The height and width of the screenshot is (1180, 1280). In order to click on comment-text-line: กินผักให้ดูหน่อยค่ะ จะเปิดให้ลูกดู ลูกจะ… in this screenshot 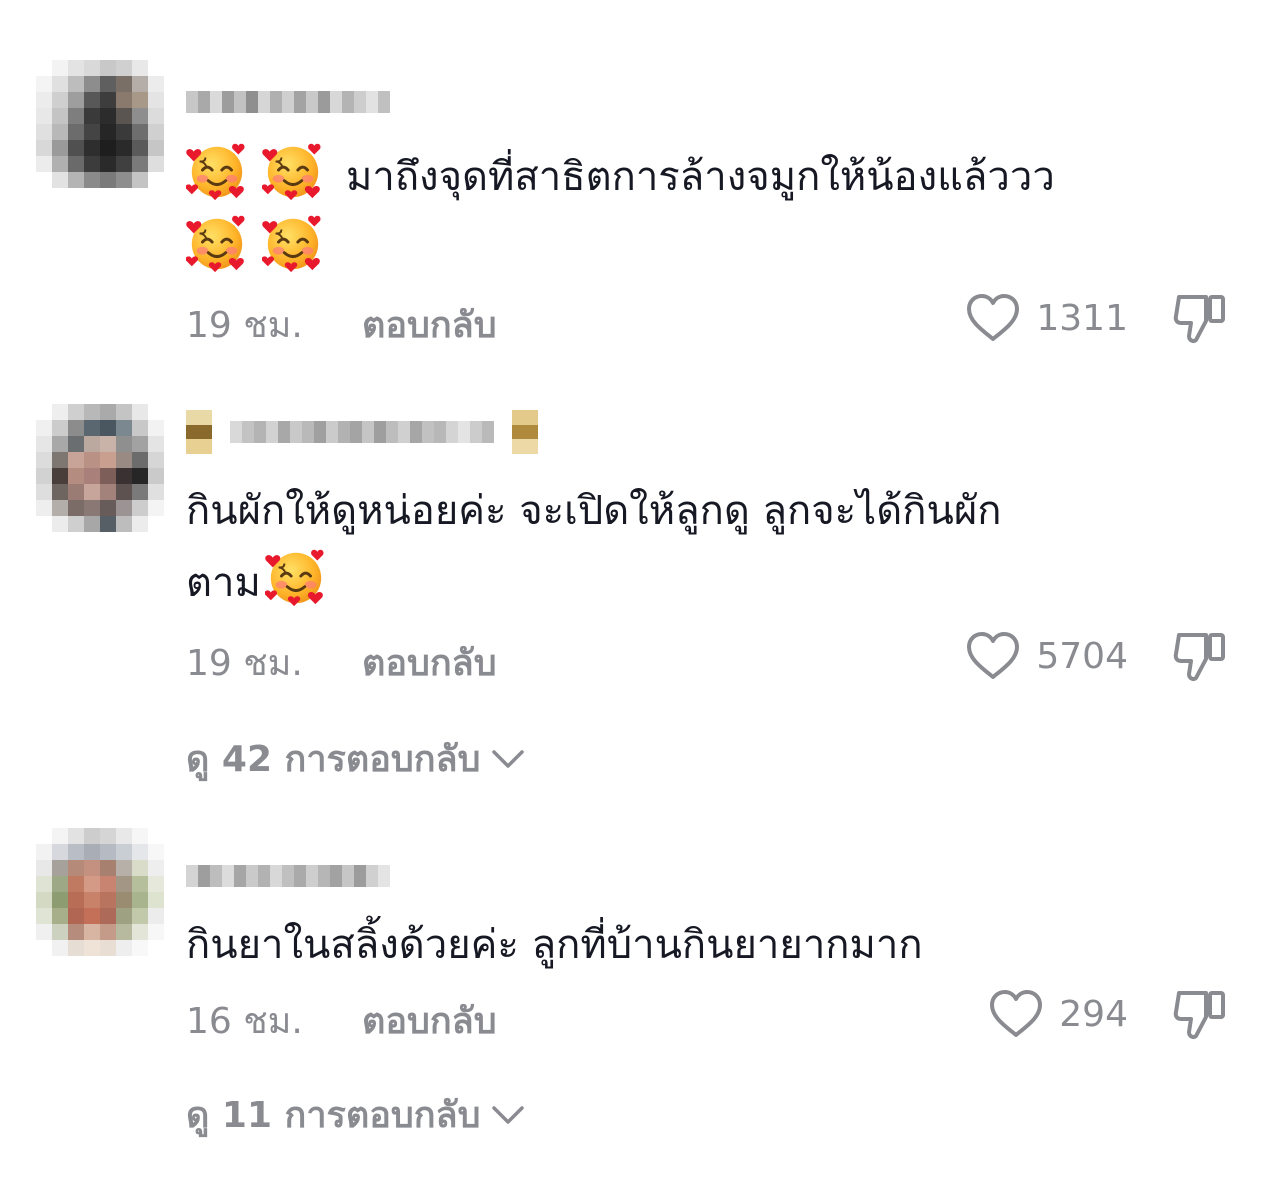, I will do `click(594, 511)`.